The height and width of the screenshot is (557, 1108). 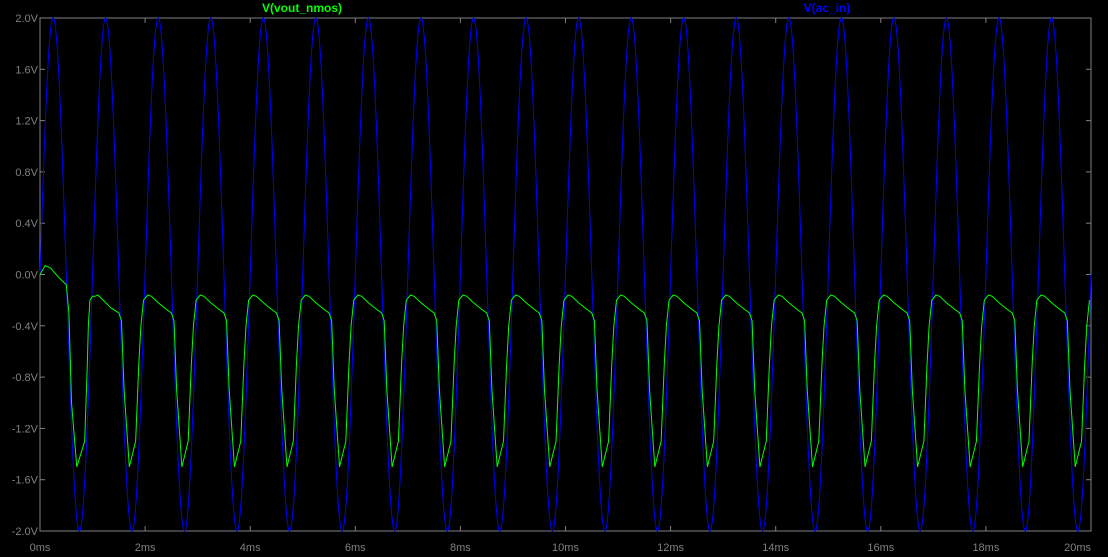 What do you see at coordinates (26, 276) in the screenshot?
I see `y-tick-label: 0.0V` at bounding box center [26, 276].